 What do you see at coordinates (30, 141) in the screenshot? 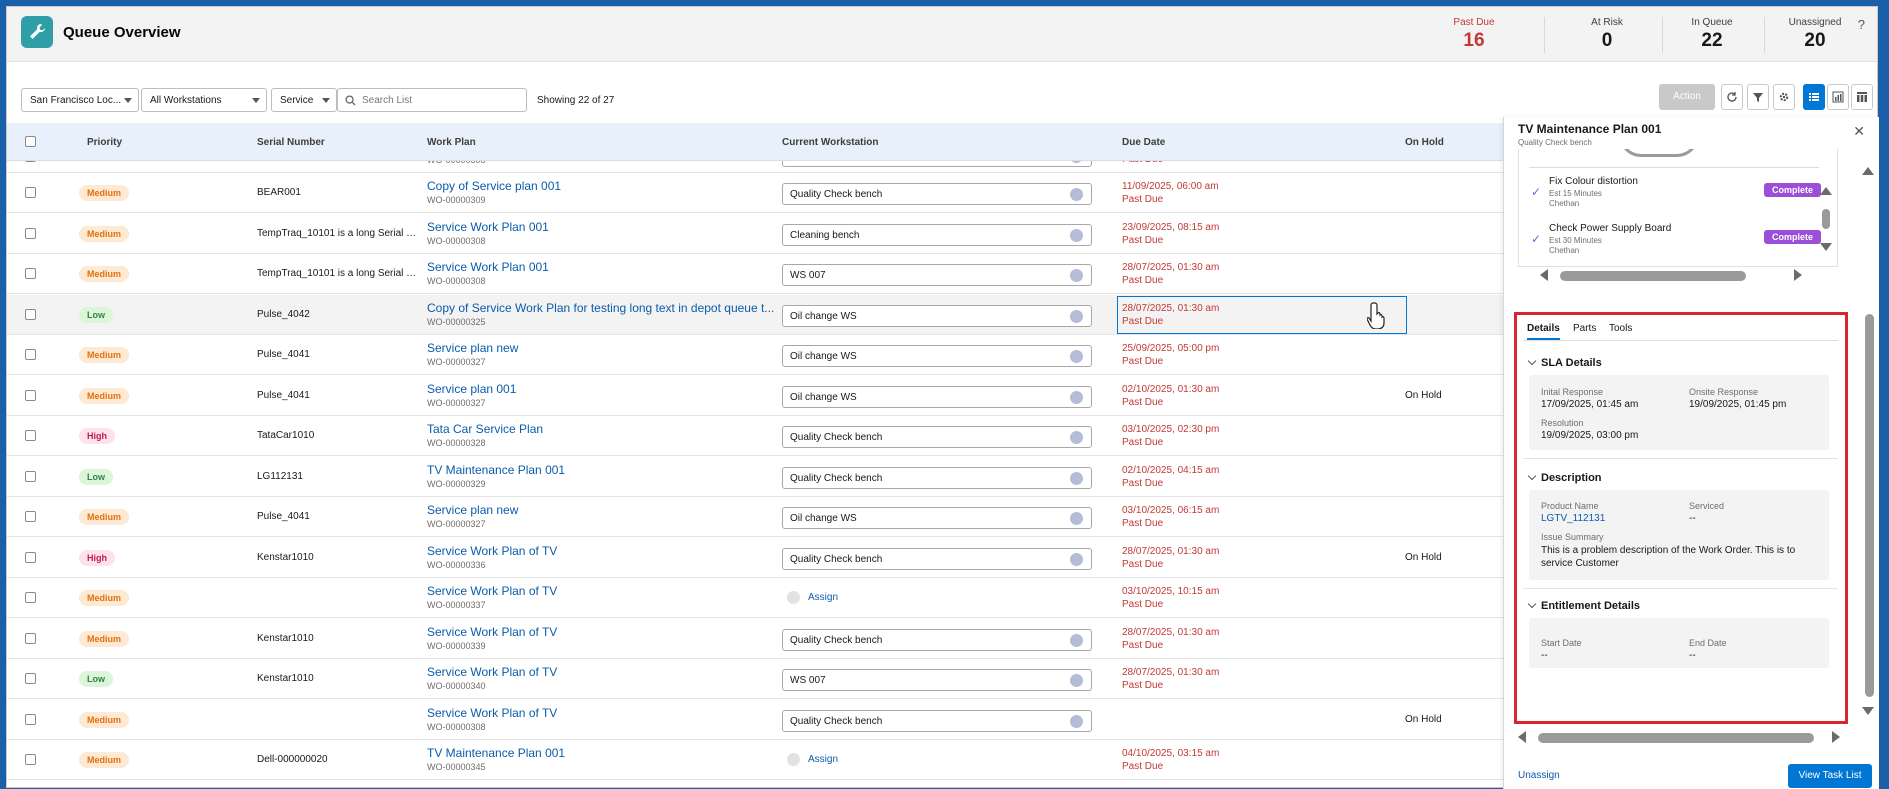
I see `select-all-checkbox` at bounding box center [30, 141].